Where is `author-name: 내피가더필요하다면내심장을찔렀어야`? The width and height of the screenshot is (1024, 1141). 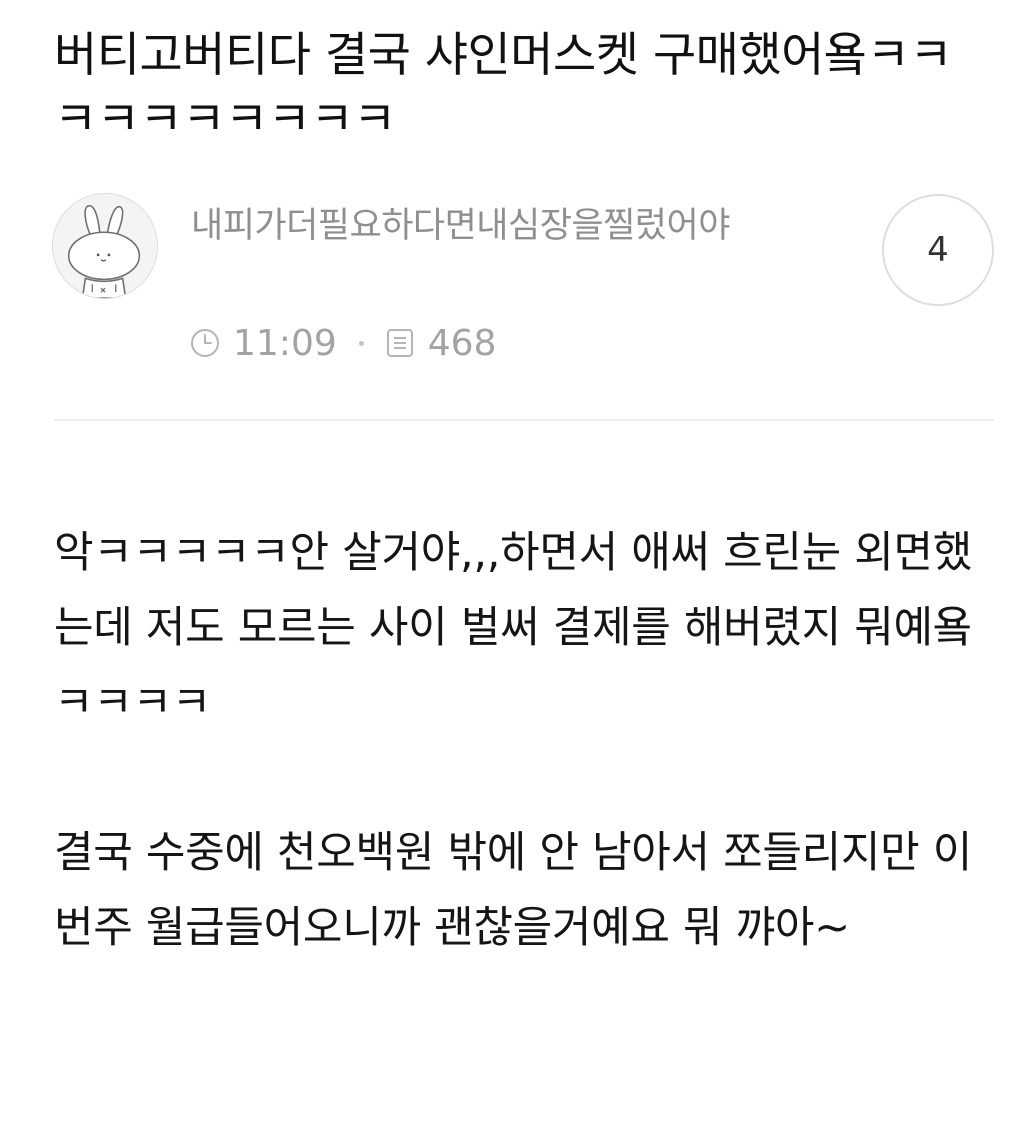
author-name: 내피가더필요하다면내심장을찔렀어야 is located at coordinates (491, 226).